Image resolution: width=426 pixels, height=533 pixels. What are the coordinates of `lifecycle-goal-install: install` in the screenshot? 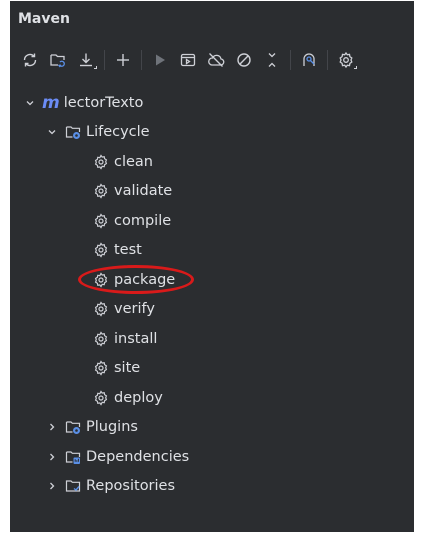 It's located at (212, 339).